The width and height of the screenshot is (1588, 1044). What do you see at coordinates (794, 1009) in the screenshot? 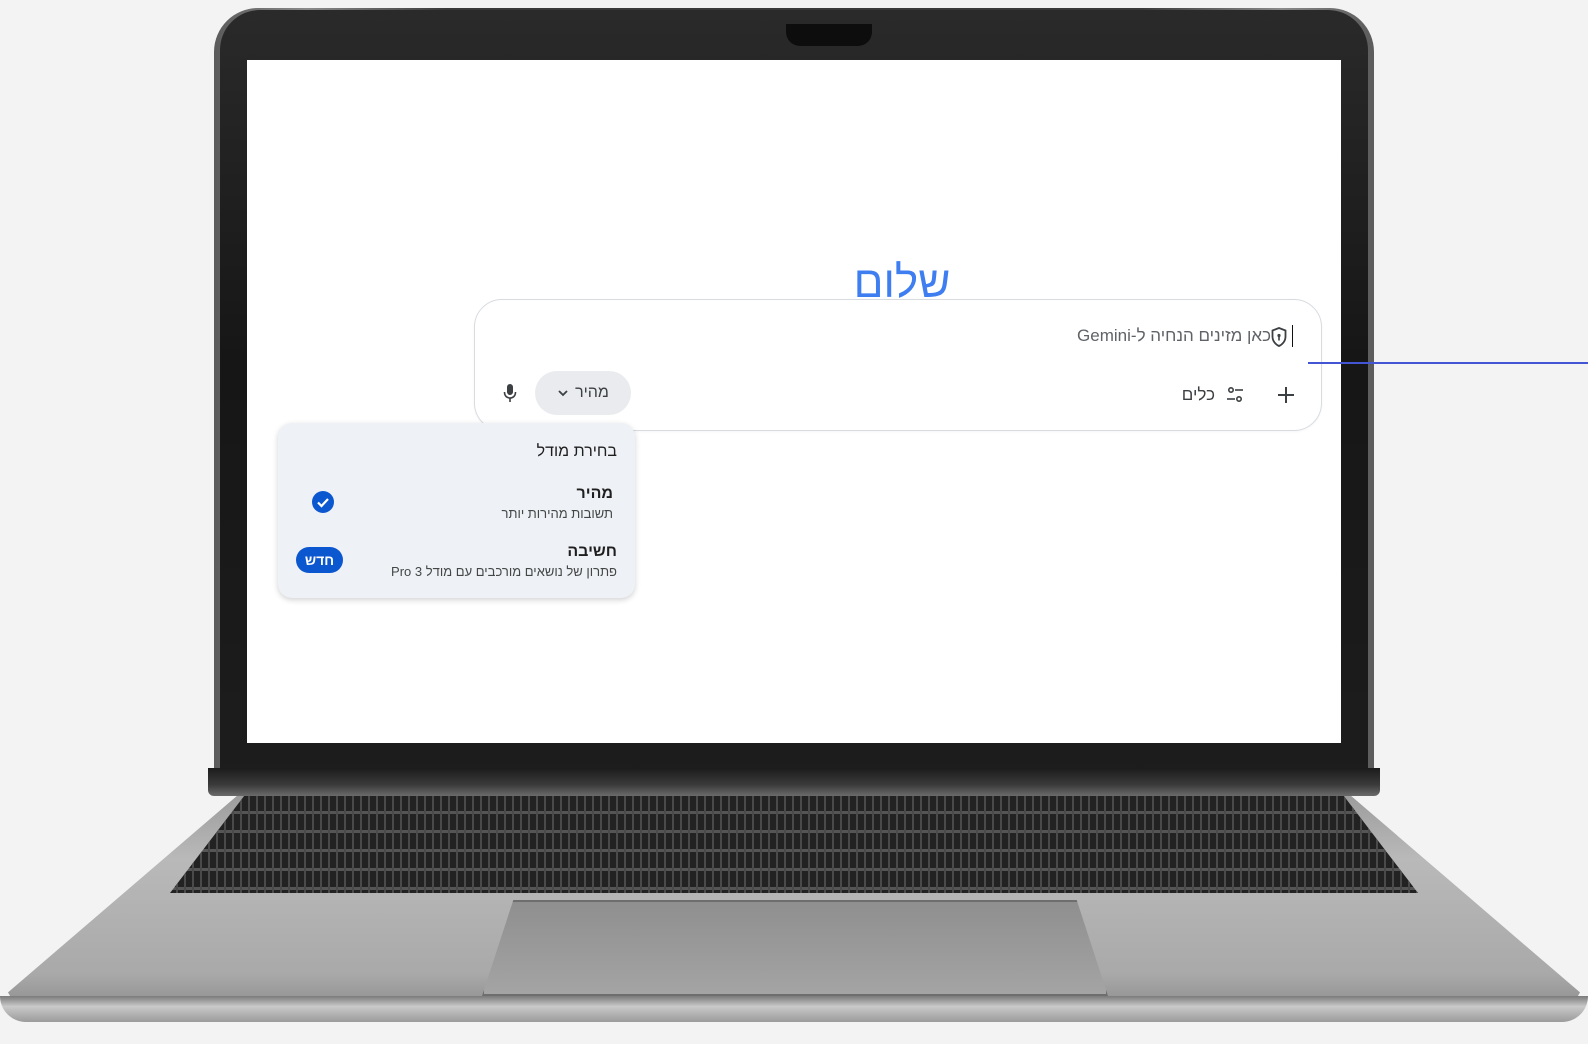
I see `laptop-front-edge` at bounding box center [794, 1009].